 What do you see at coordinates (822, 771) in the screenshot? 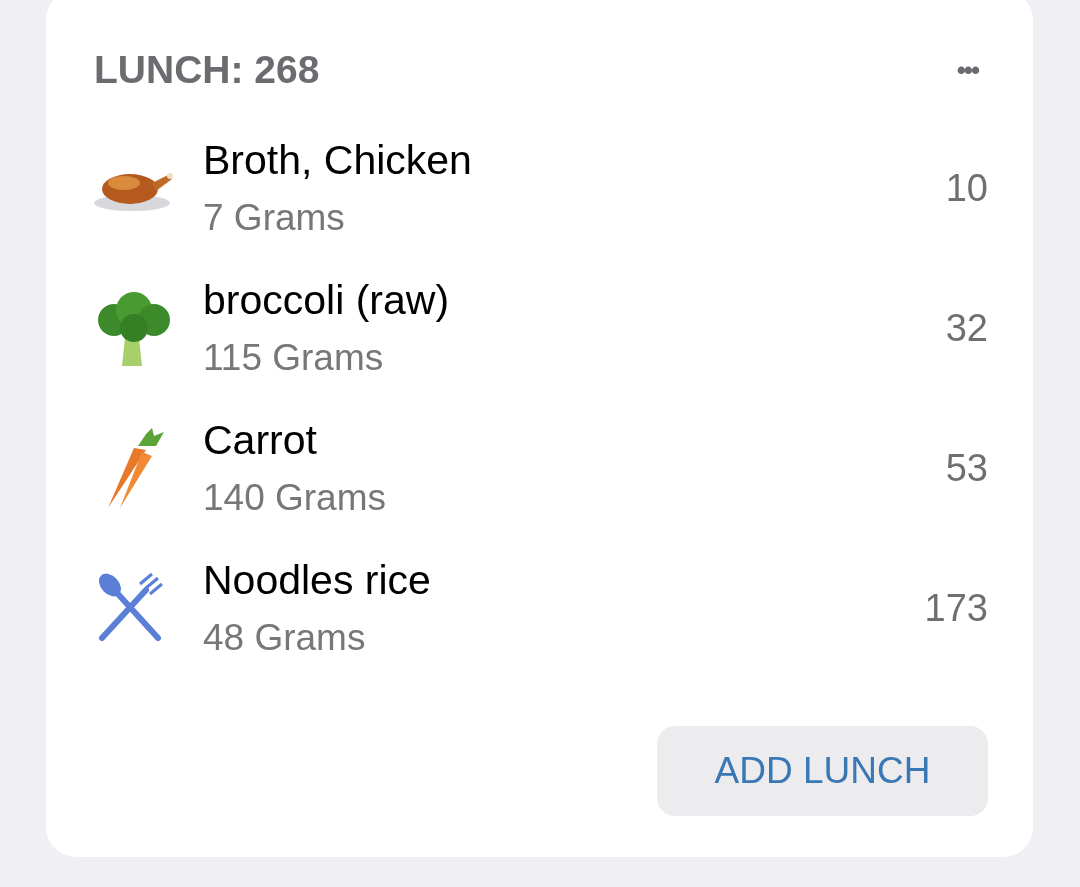
I see `add-lunch-button: ADD LUNCH` at bounding box center [822, 771].